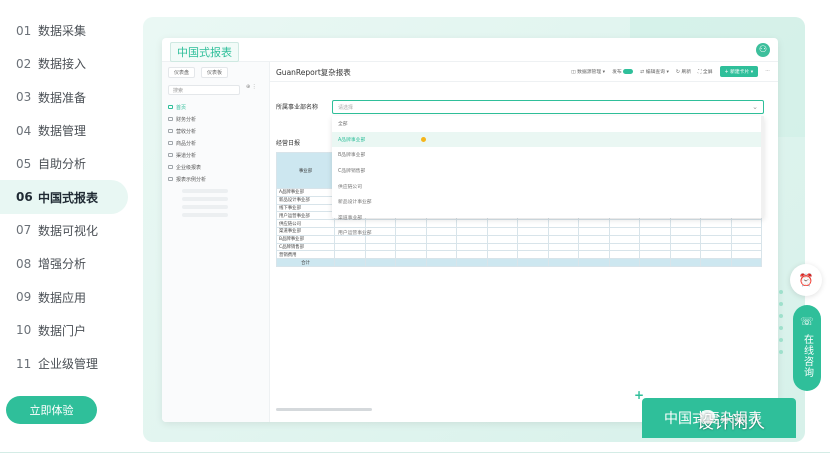 The height and width of the screenshot is (458, 830). I want to click on tree-item-label: 报表示例分析, so click(191, 179).